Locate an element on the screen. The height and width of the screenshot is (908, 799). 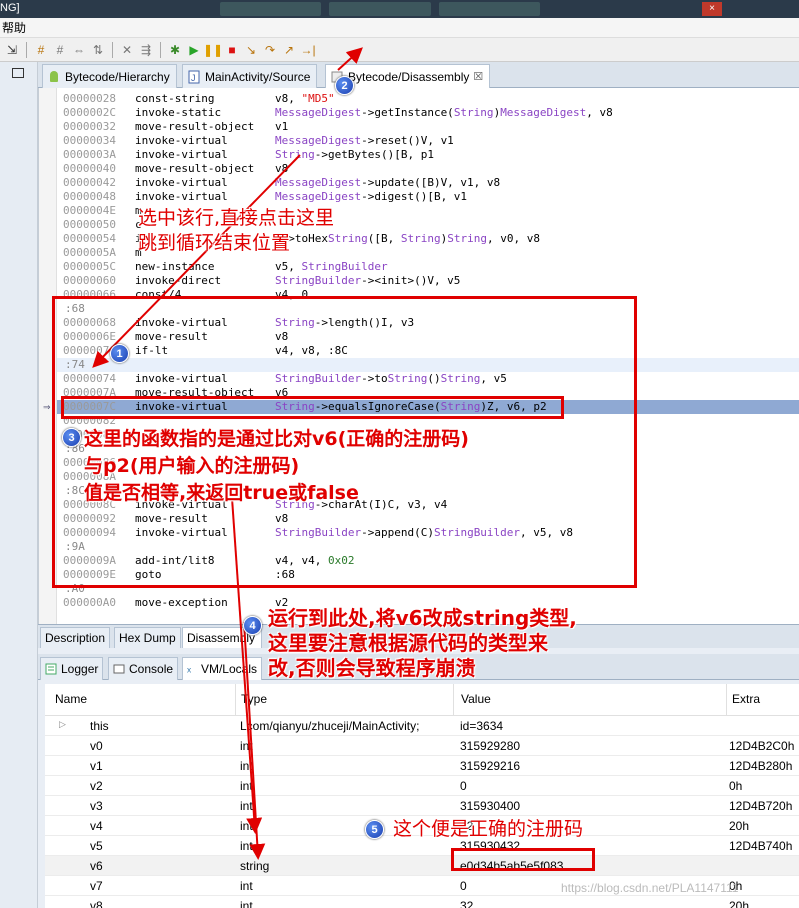
locals-row: v2 int 0 0h is located at coordinates (422, 786).